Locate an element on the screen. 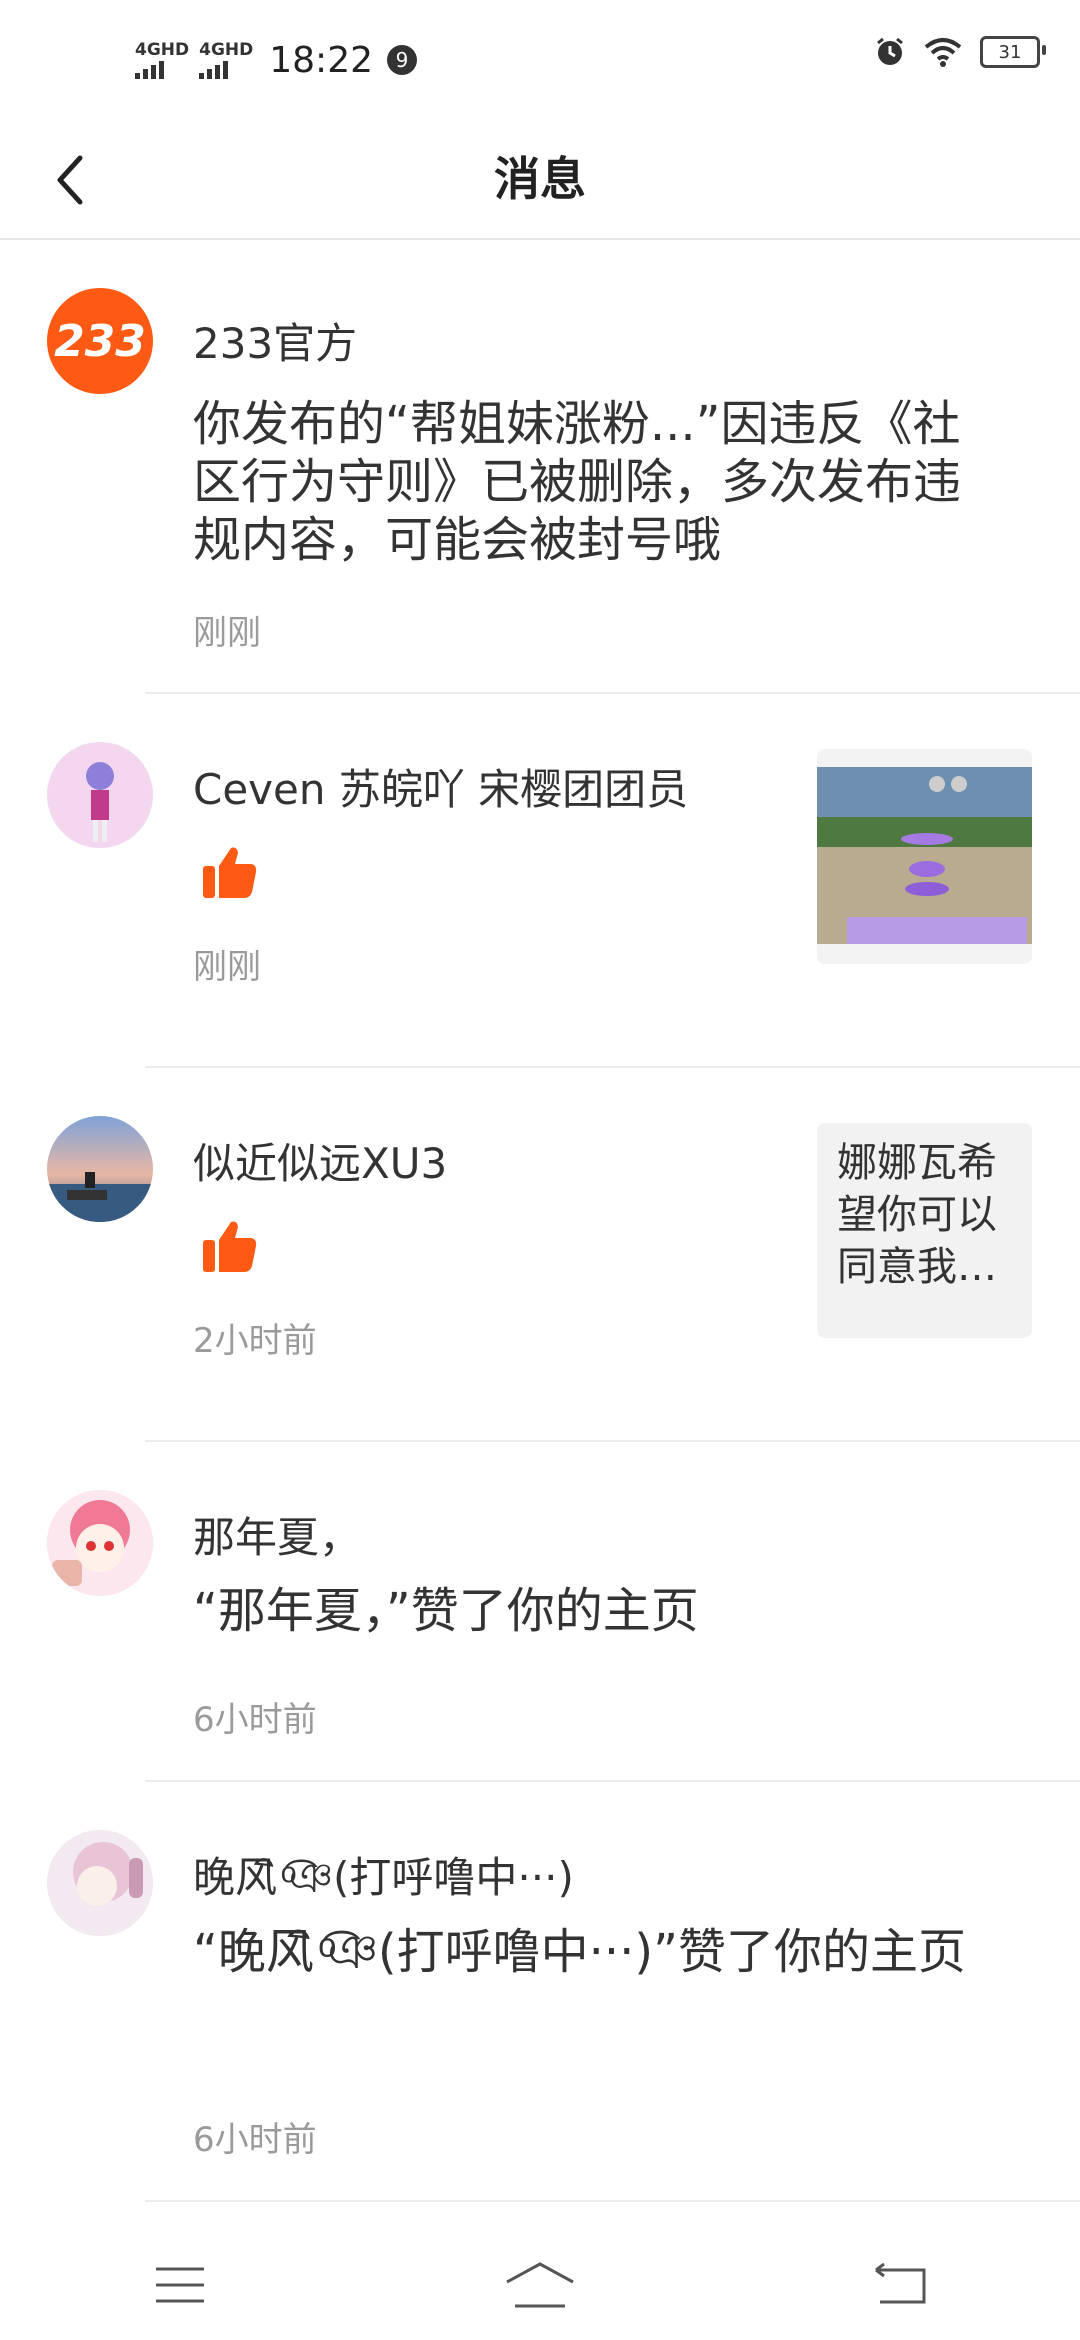  logo-text: 233 is located at coordinates (100, 341).